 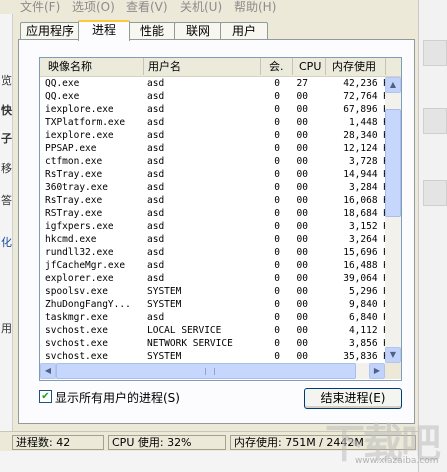 I want to click on menu-shutdown: 关机(U), so click(x=201, y=7).